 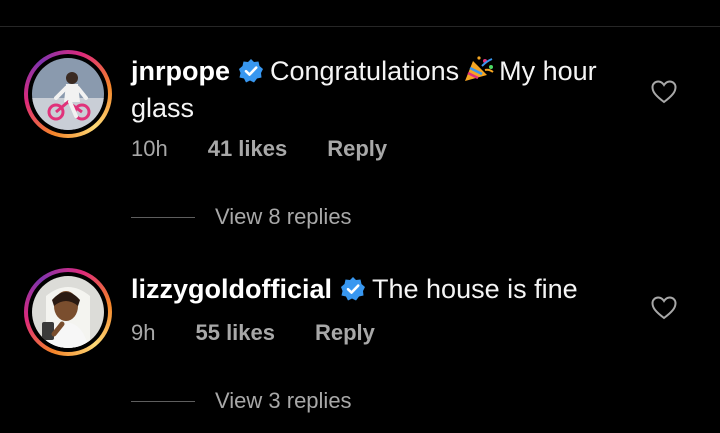 I want to click on comment-body-part: Congratulations, so click(x=365, y=71).